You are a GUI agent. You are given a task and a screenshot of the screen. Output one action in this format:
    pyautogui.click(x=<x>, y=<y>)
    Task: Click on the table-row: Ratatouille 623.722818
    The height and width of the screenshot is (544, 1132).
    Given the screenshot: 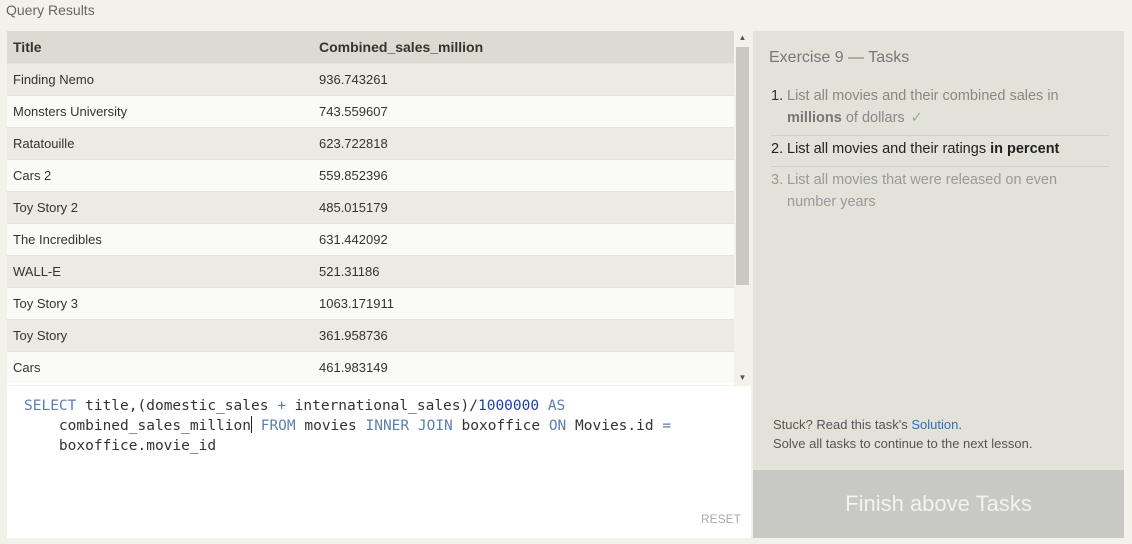 What is the action you would take?
    pyautogui.click(x=370, y=142)
    